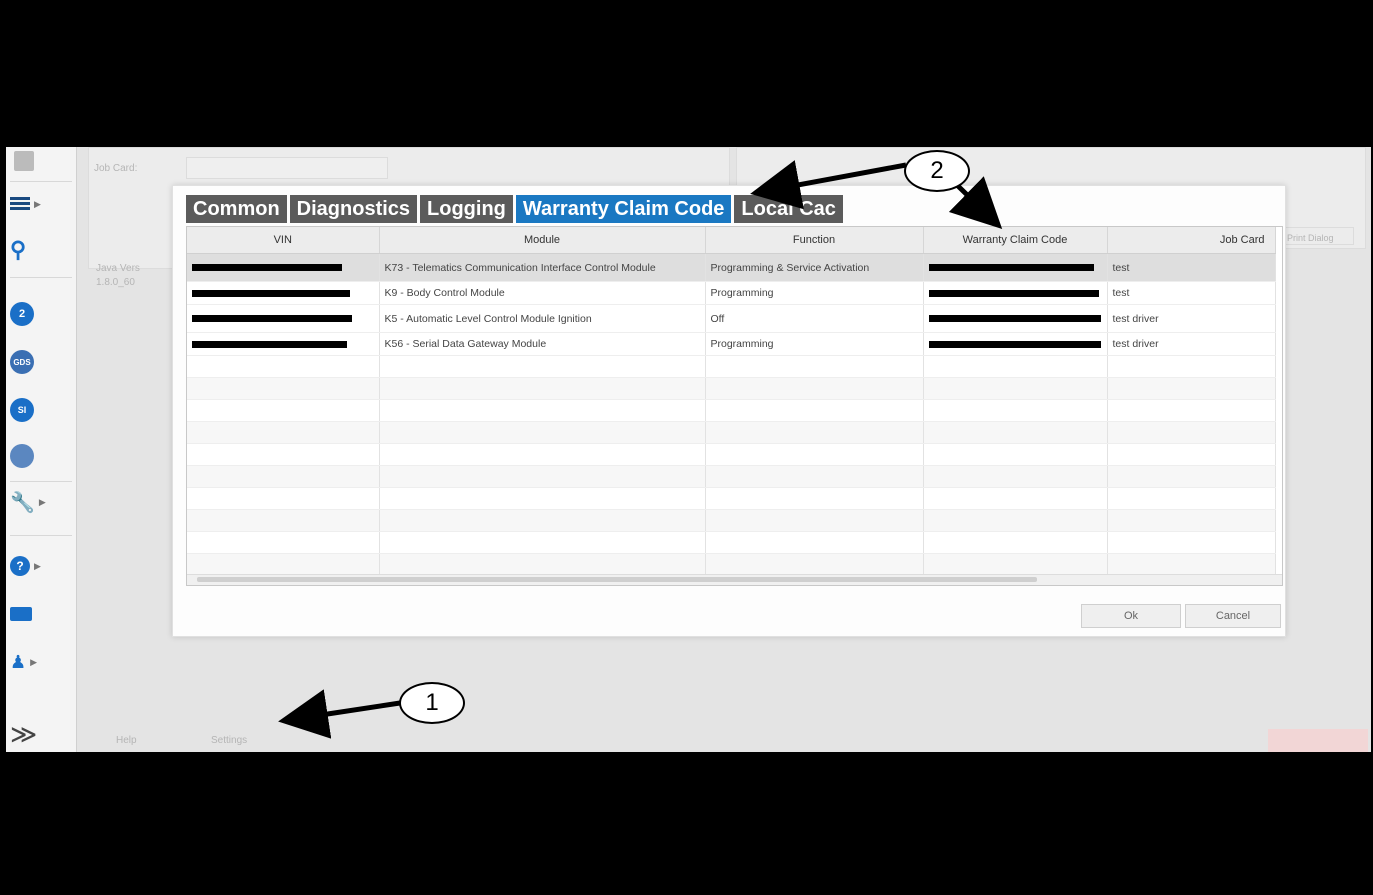 The height and width of the screenshot is (895, 1373). Describe the element at coordinates (339, 714) in the screenshot. I see `arrow-to-settings` at that location.